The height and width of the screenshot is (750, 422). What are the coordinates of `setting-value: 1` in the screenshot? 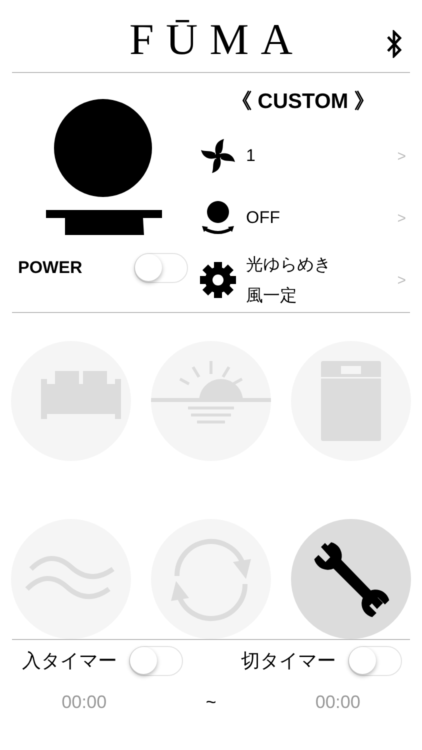 It's located at (251, 156).